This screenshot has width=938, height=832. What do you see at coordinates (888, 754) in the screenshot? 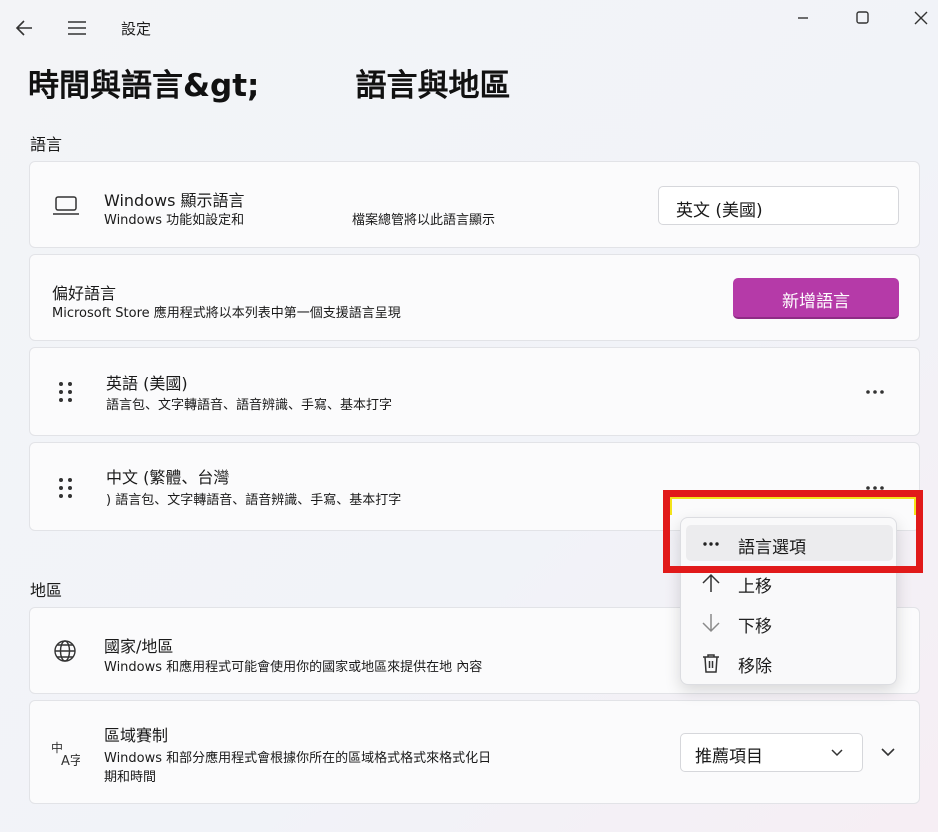
I see `expand-chevron-icon` at bounding box center [888, 754].